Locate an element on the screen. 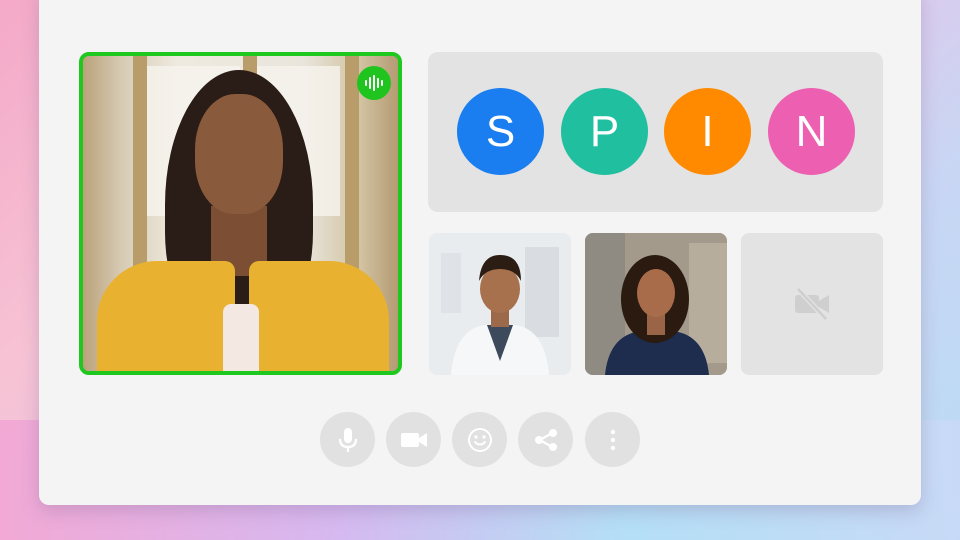 Image resolution: width=960 pixels, height=540 pixels. reactions-button is located at coordinates (479, 439).